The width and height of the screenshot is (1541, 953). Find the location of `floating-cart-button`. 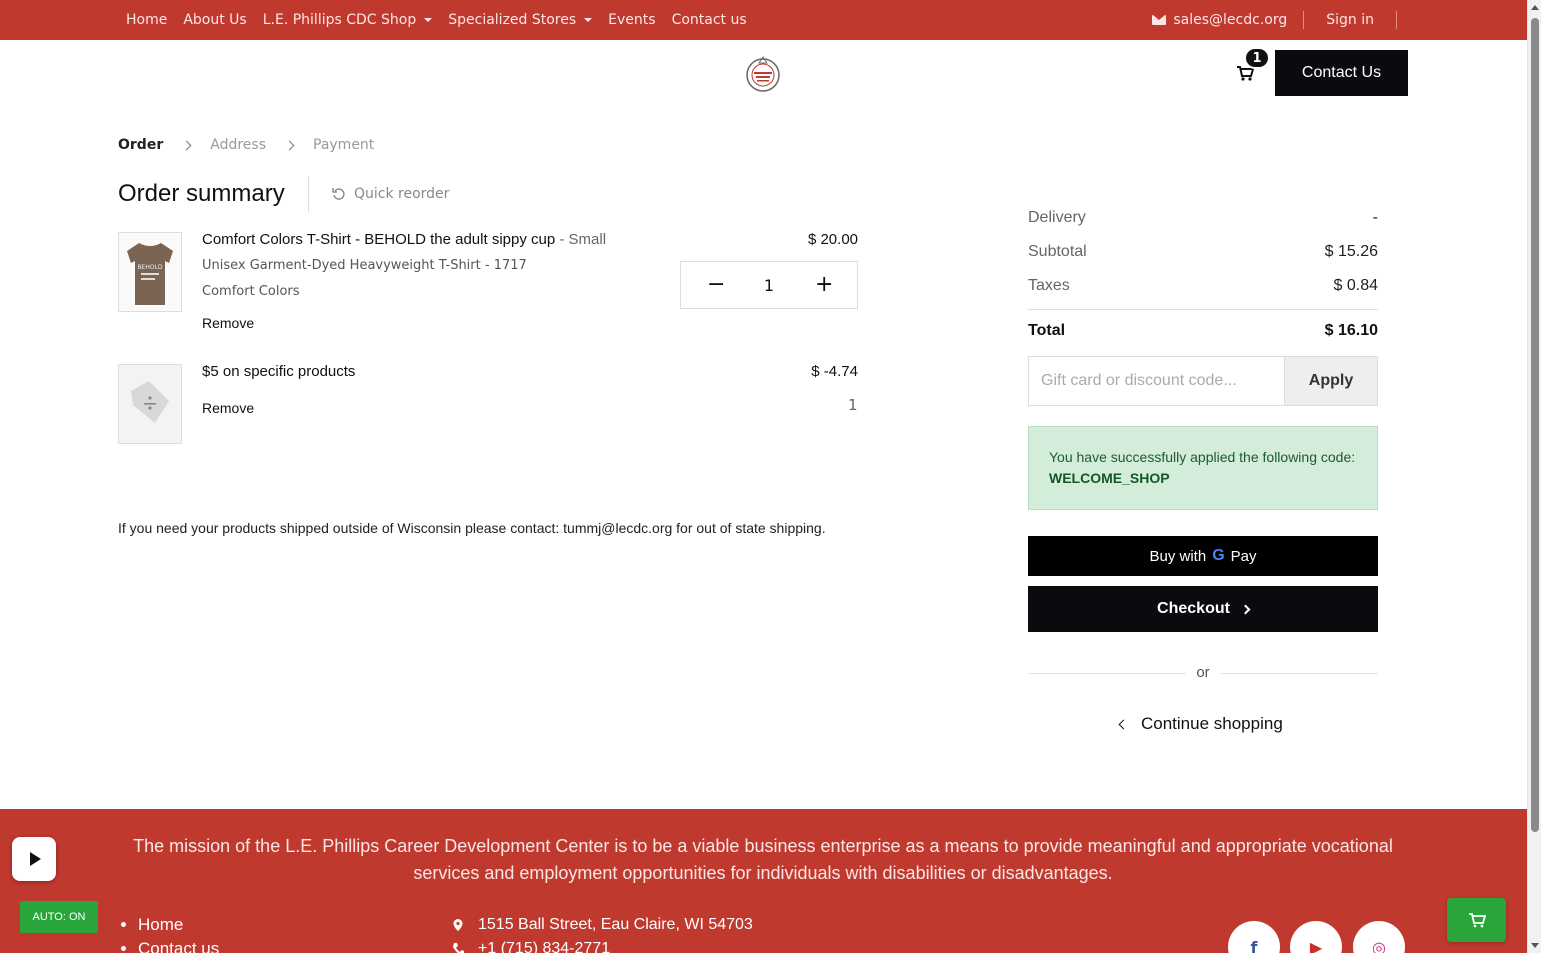

floating-cart-button is located at coordinates (1476, 920).